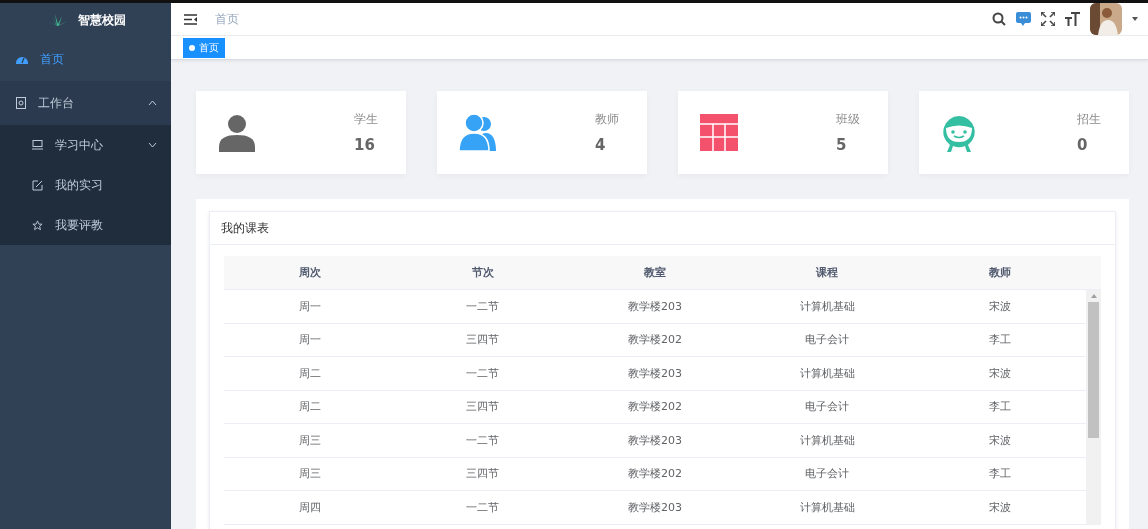  Describe the element at coordinates (1093, 407) in the screenshot. I see `scrollbar` at that location.